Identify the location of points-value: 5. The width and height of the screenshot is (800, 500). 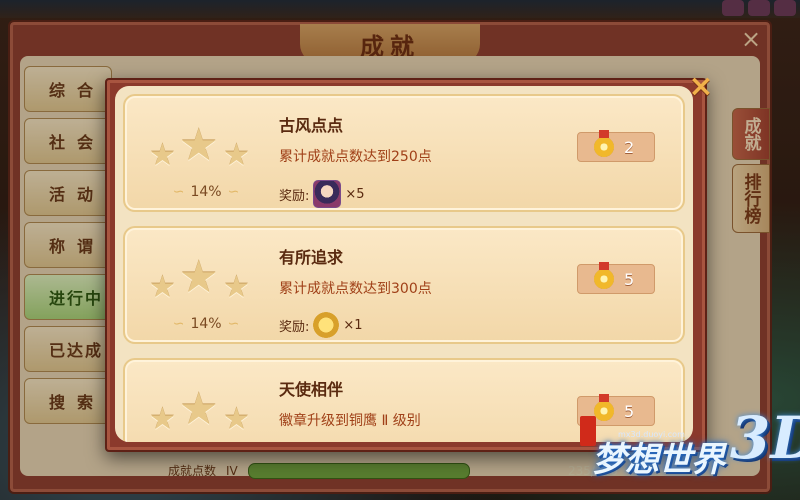
(629, 279).